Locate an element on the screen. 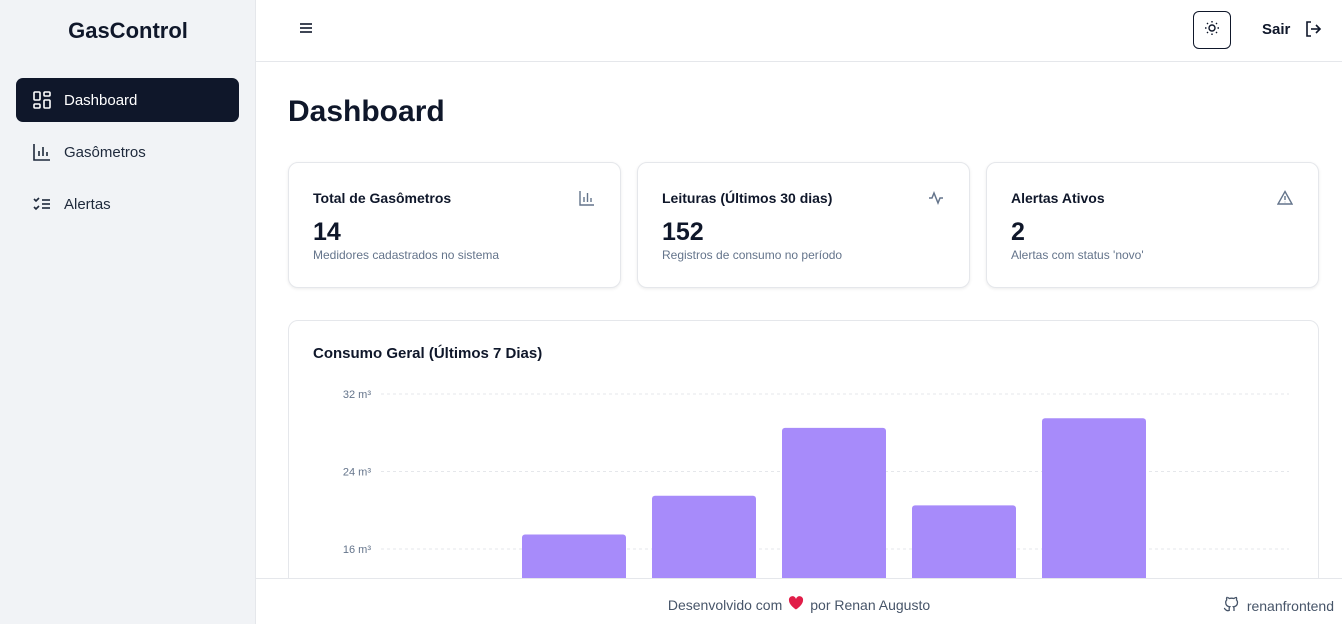 The width and height of the screenshot is (1342, 624). logout-icon is located at coordinates (1313, 29).